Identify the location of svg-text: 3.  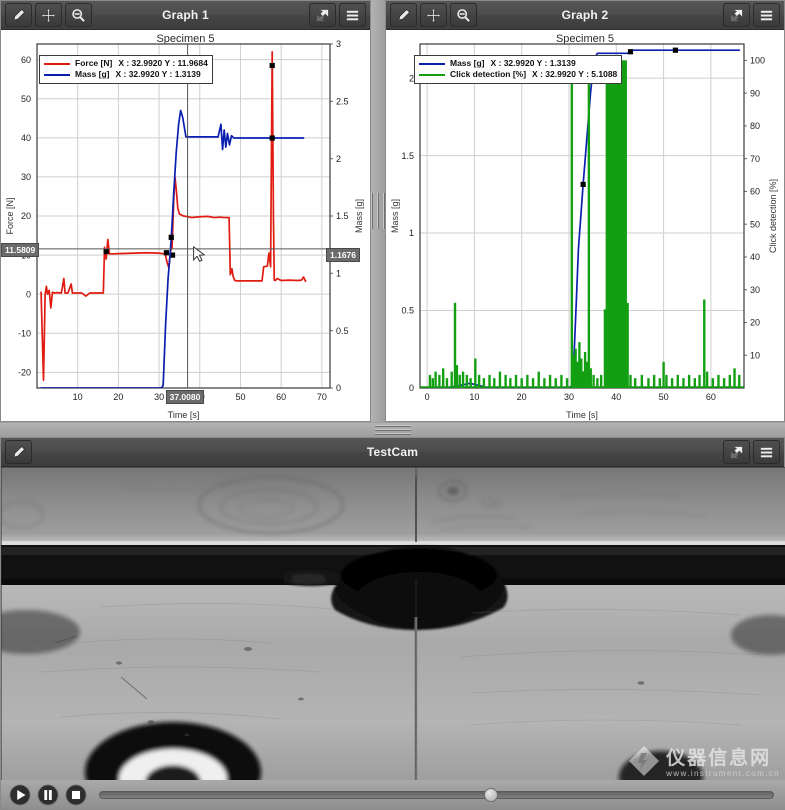
(338, 44).